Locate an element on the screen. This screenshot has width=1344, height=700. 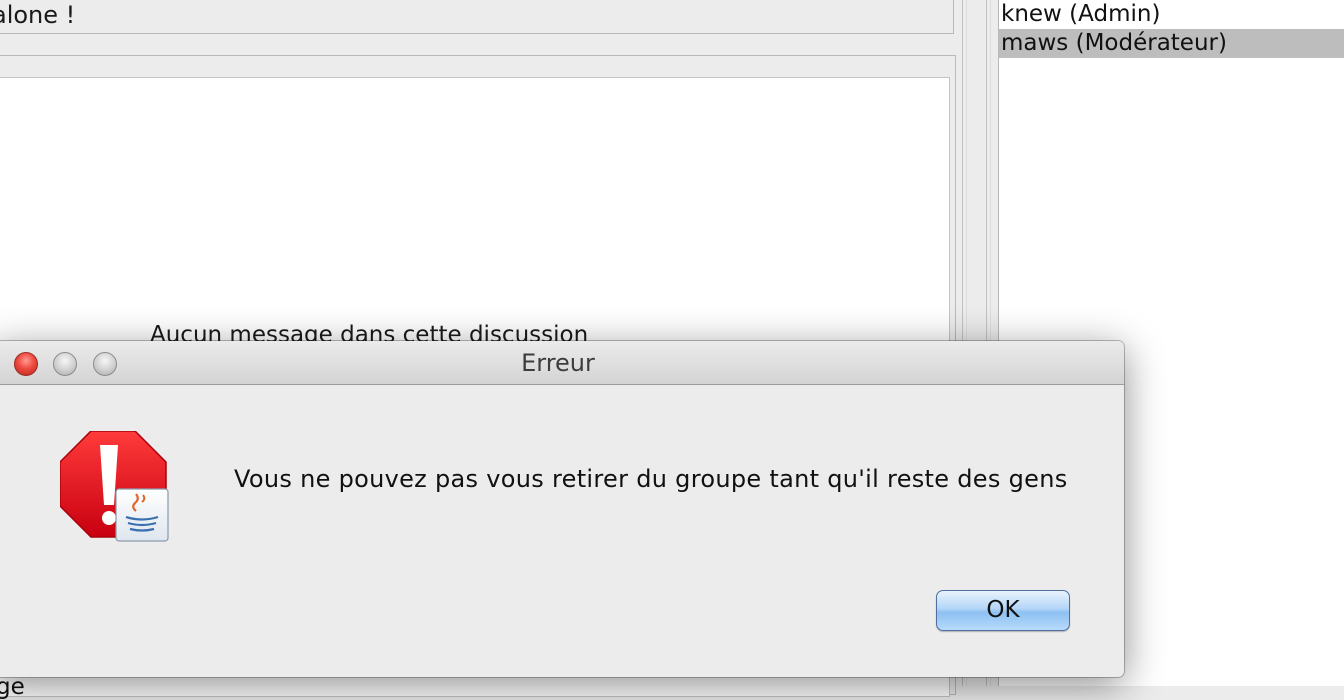
chat-header-text: alone ! is located at coordinates (38, 15).